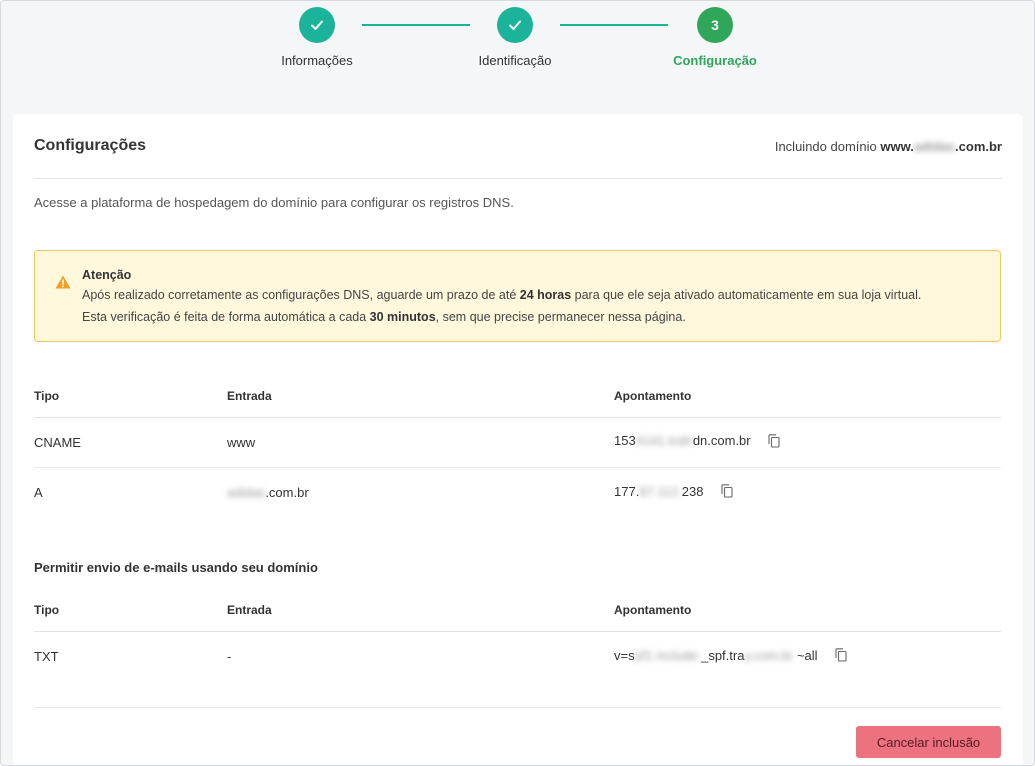 This screenshot has width=1035, height=766. Describe the element at coordinates (825, 146) in the screenshot. I see `including-label: Incluindo domínio` at that location.